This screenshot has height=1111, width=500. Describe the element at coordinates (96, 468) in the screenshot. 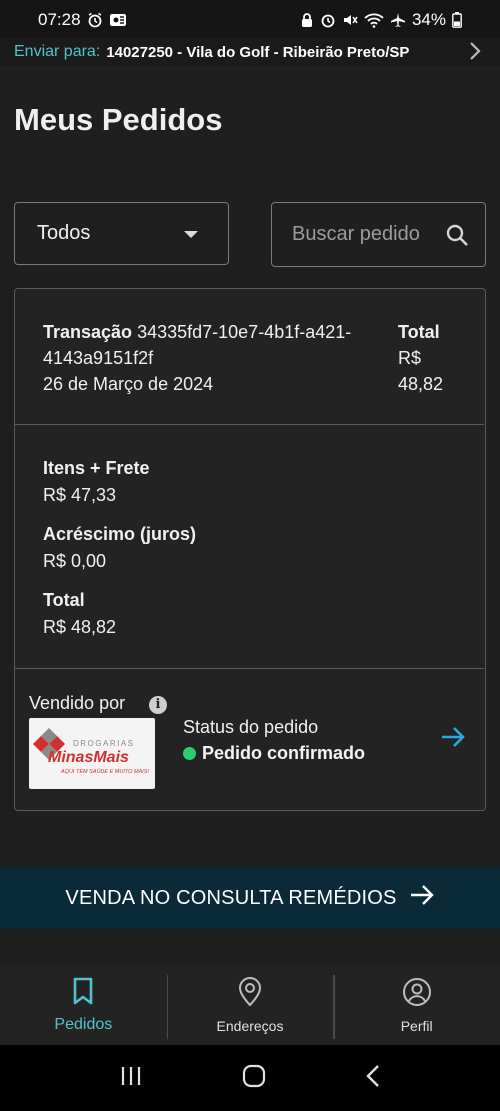

I see `items-shipping-label: Itens + Frete` at that location.